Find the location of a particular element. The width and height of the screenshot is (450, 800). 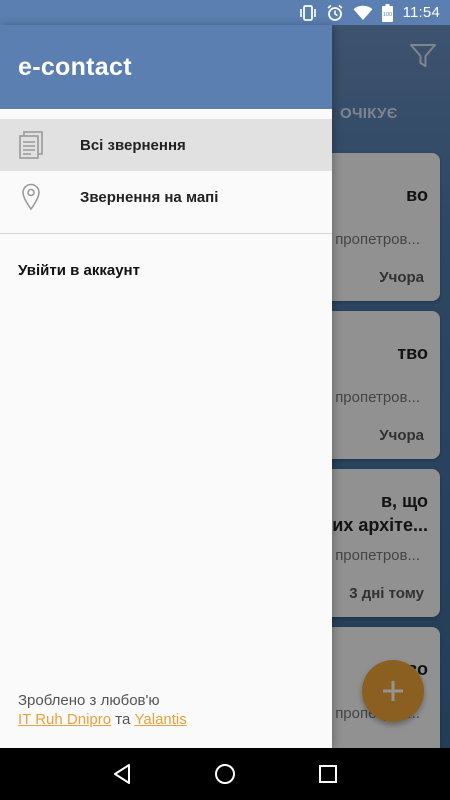

documents-icon is located at coordinates (40, 145).